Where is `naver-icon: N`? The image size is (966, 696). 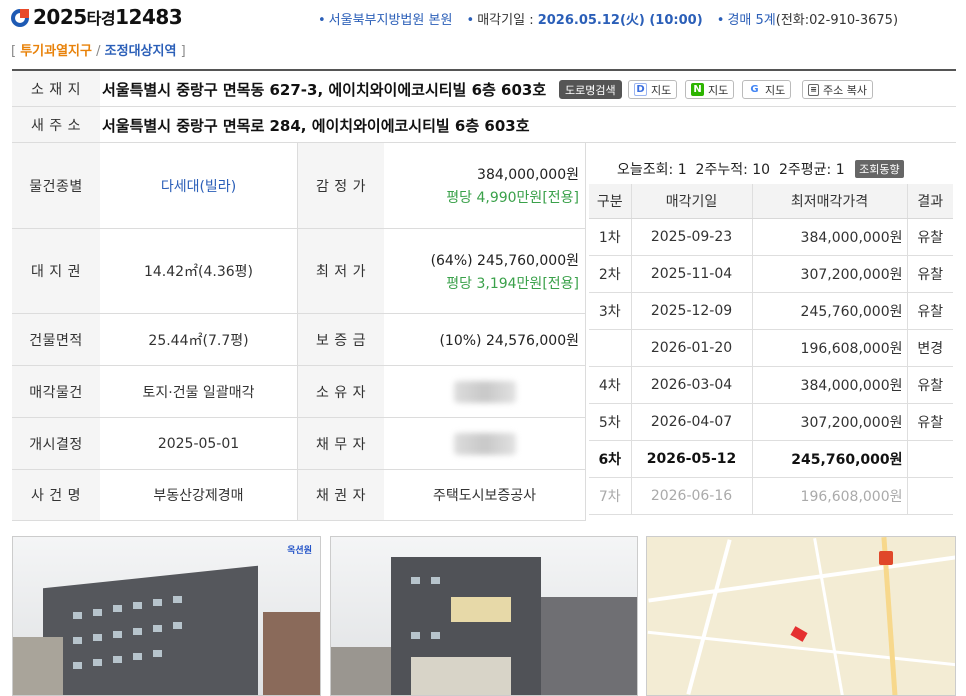 naver-icon: N is located at coordinates (697, 89).